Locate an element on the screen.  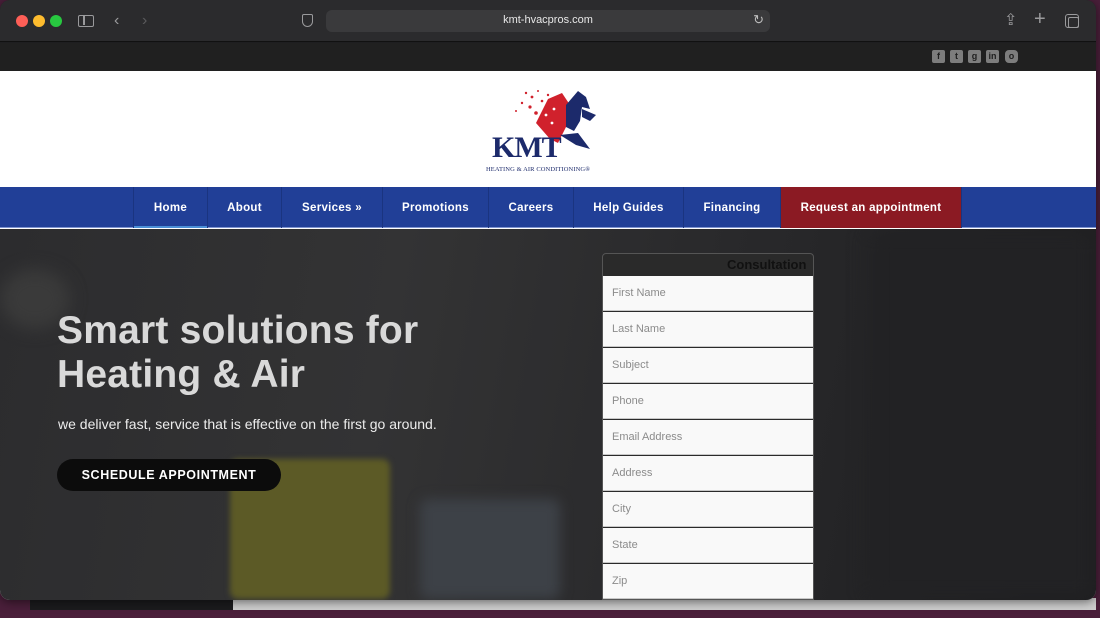
logo-wordmark: KMT is located at coordinates (527, 147).